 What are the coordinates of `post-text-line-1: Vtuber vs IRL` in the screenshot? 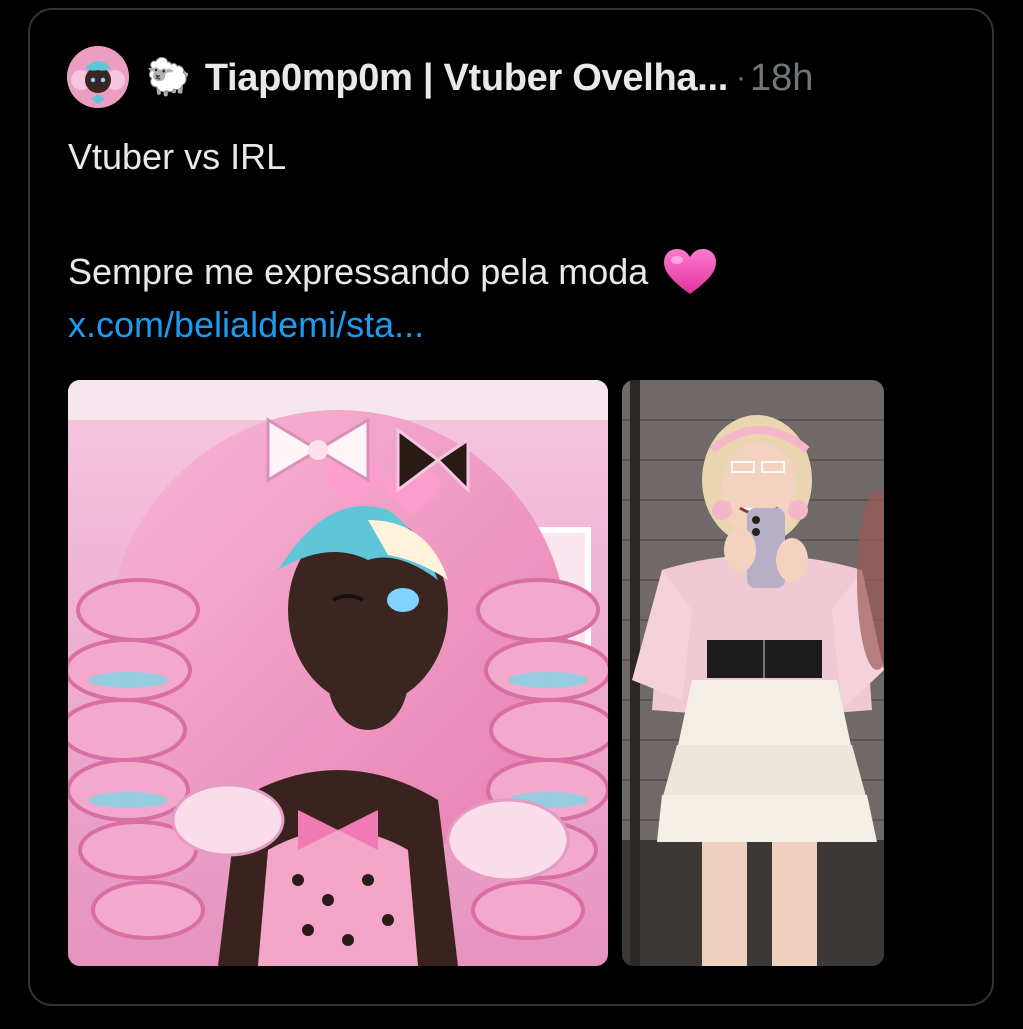 It's located at (177, 156).